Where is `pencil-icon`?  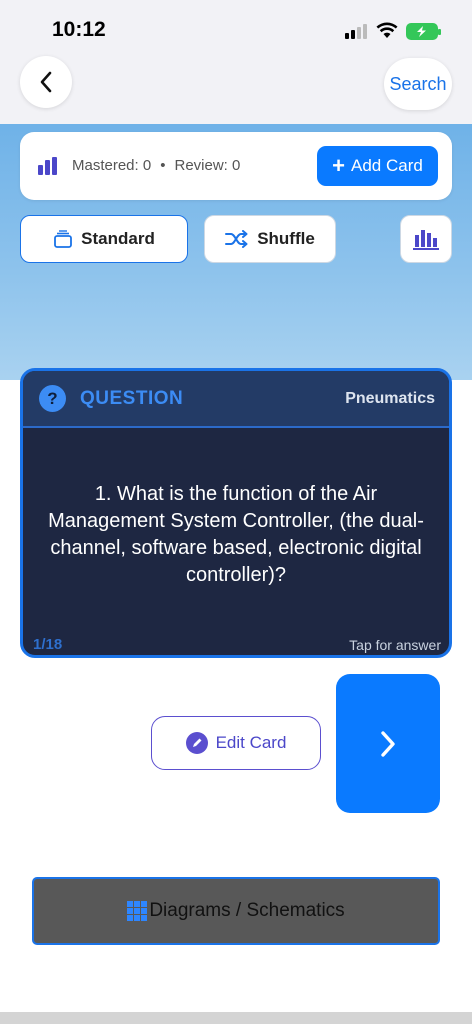
pencil-icon is located at coordinates (196, 743).